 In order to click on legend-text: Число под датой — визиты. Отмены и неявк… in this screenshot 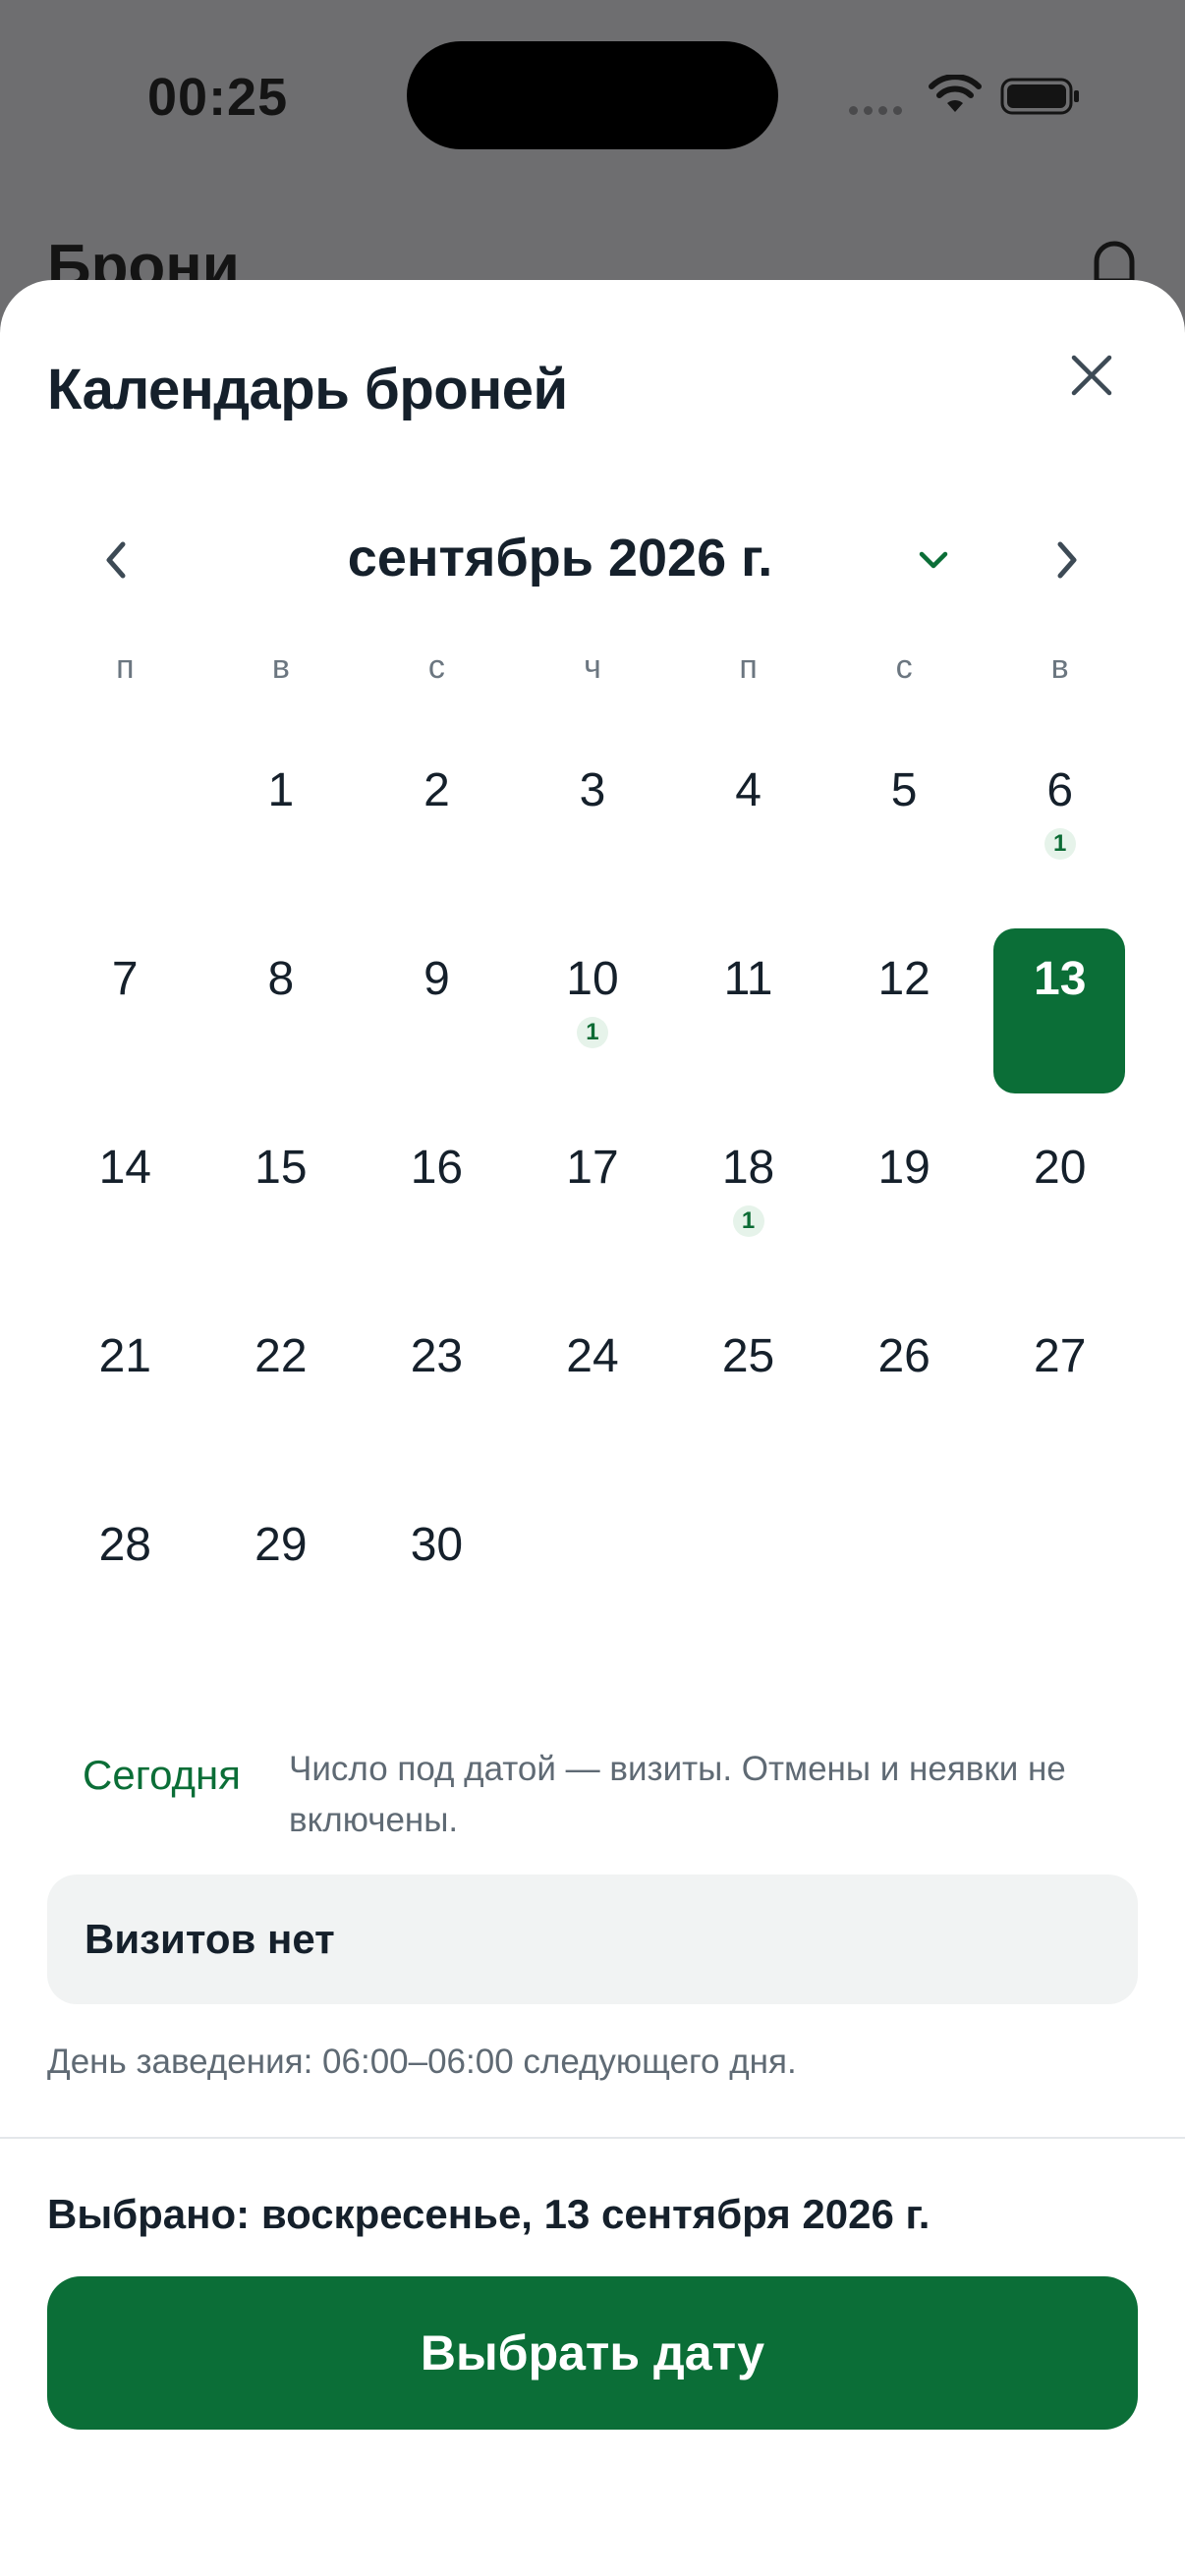, I will do `click(678, 1794)`.